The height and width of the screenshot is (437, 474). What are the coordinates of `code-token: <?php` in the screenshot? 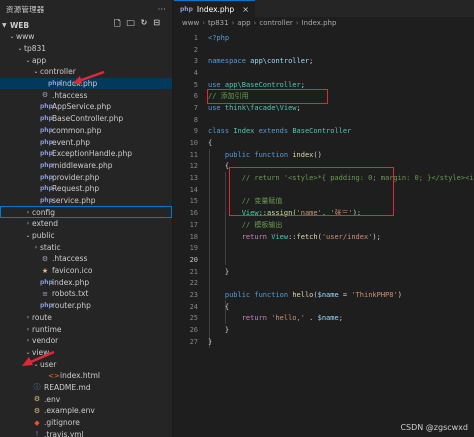 It's located at (219, 37).